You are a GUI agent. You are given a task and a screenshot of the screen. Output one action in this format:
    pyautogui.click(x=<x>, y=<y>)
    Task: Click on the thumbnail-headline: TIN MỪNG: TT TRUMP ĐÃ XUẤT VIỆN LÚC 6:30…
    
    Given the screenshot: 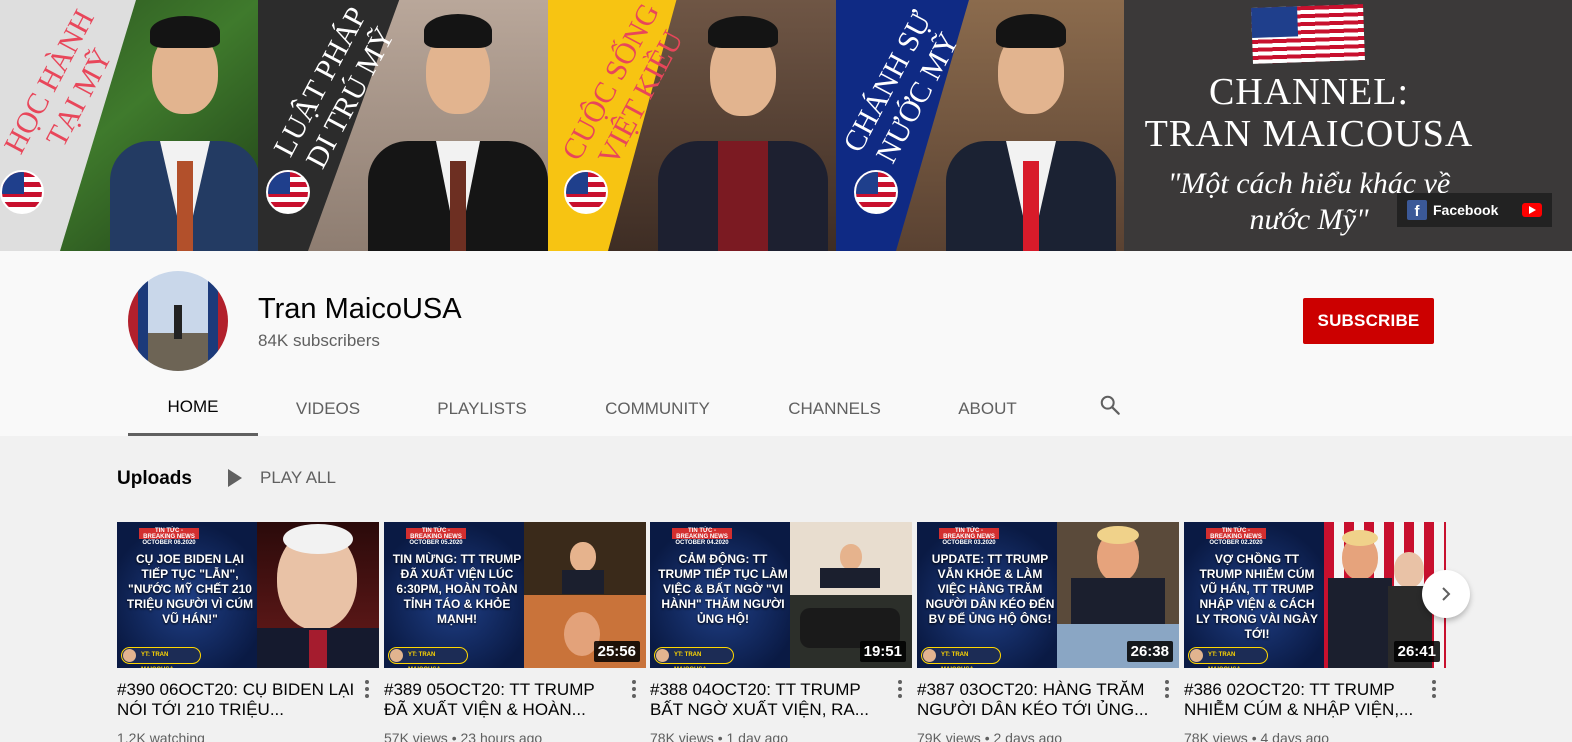 What is the action you would take?
    pyautogui.click(x=457, y=589)
    